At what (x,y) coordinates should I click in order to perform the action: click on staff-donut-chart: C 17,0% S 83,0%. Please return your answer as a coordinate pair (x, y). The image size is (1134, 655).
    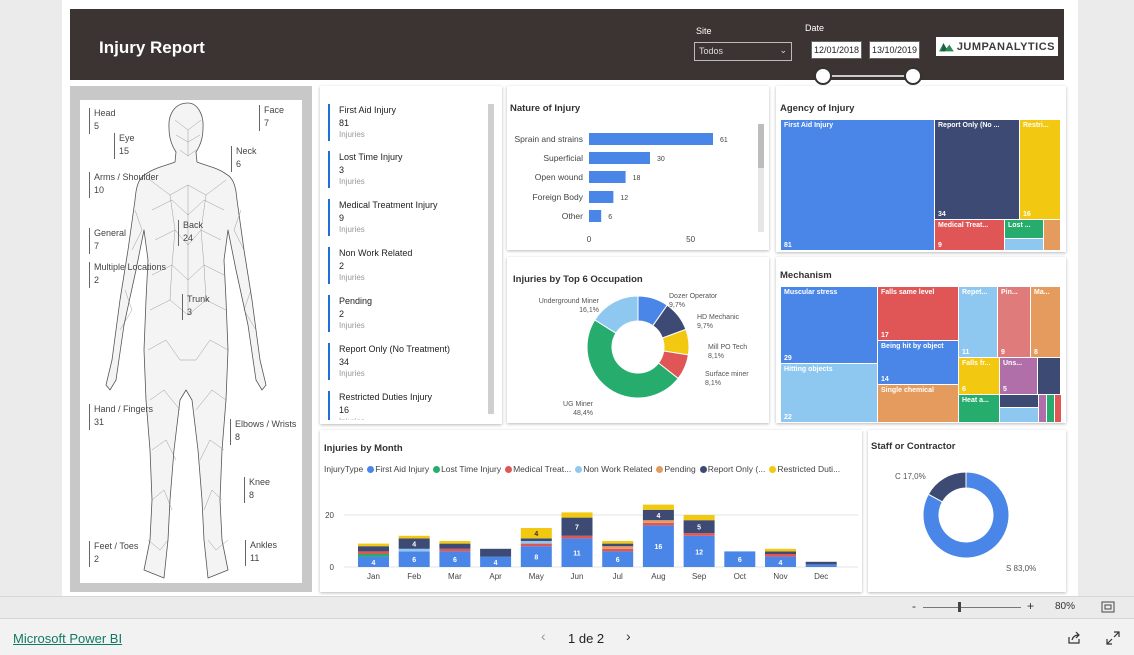
    Looking at the image, I should click on (967, 511).